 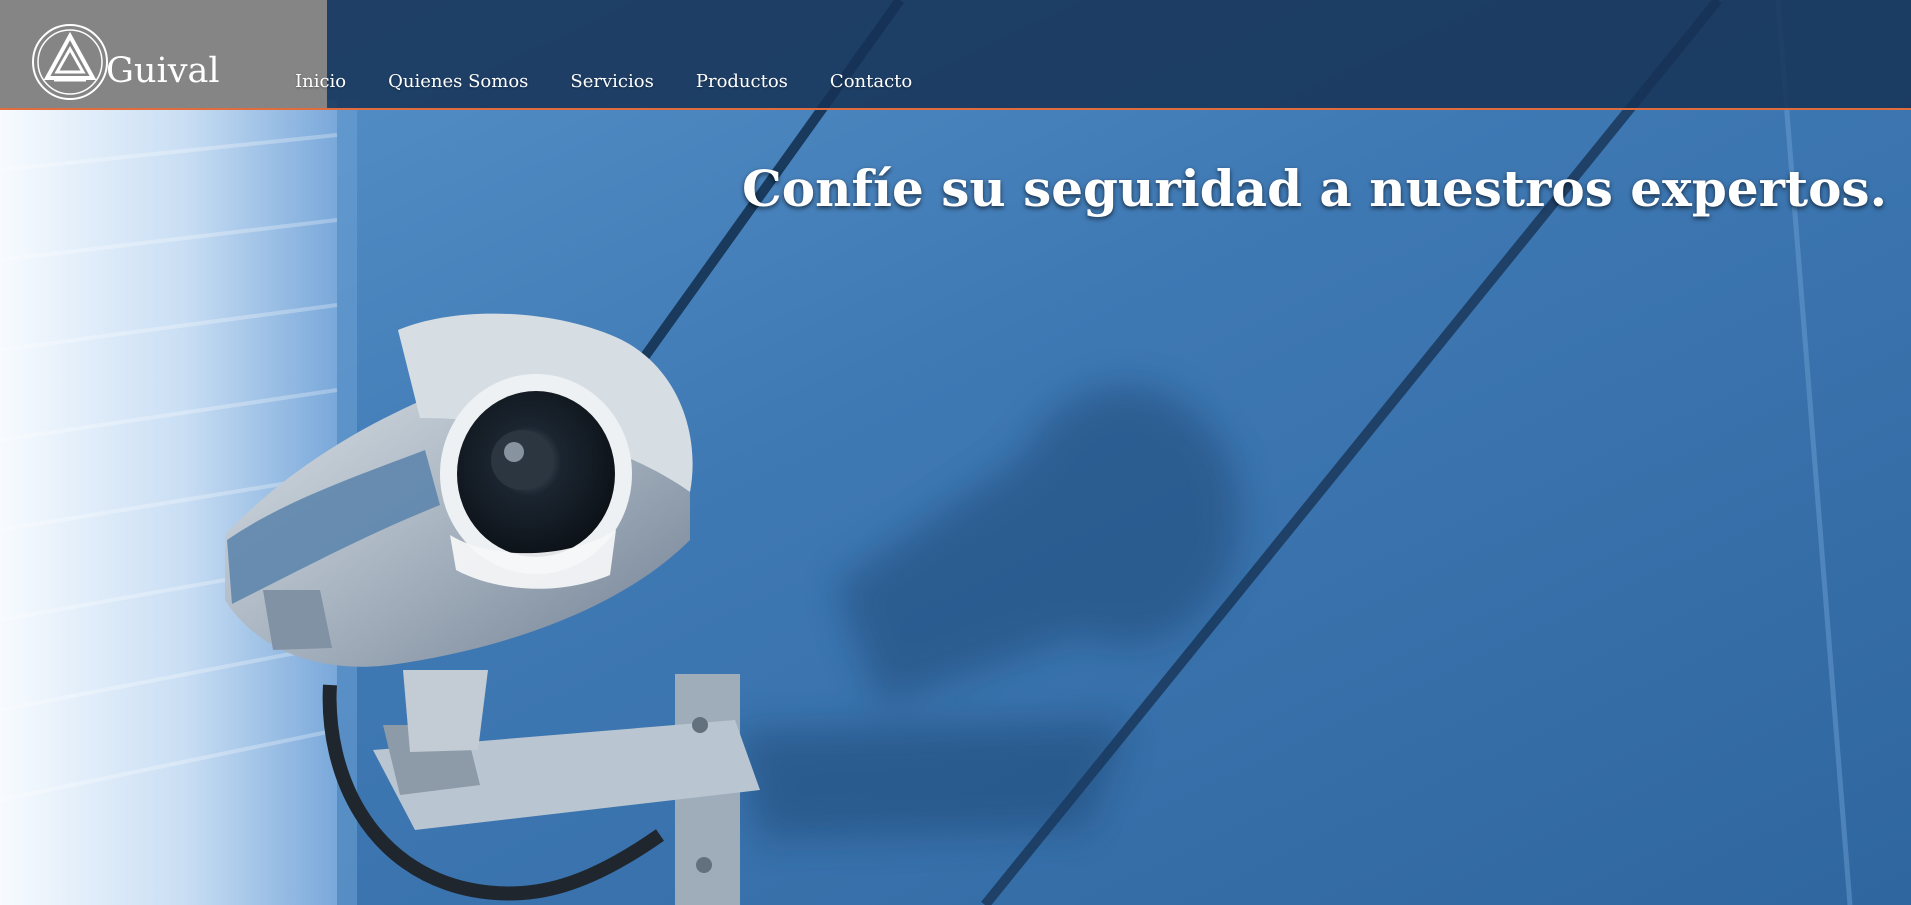 What do you see at coordinates (1314, 188) in the screenshot?
I see `hero-headline: Confíe su seguridad a nuestros expertos.` at bounding box center [1314, 188].